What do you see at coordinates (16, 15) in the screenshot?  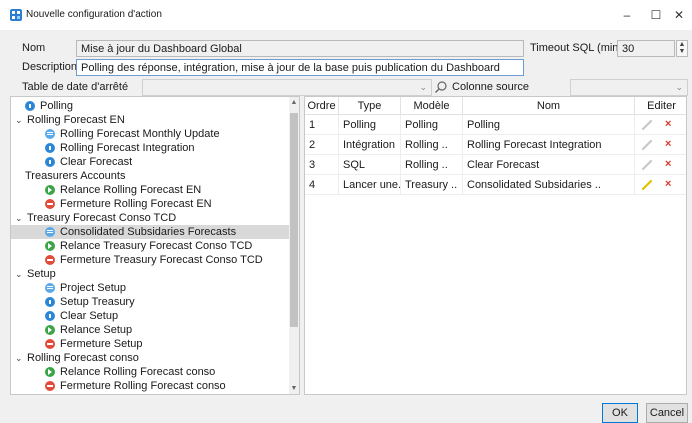 I see `app-icon` at bounding box center [16, 15].